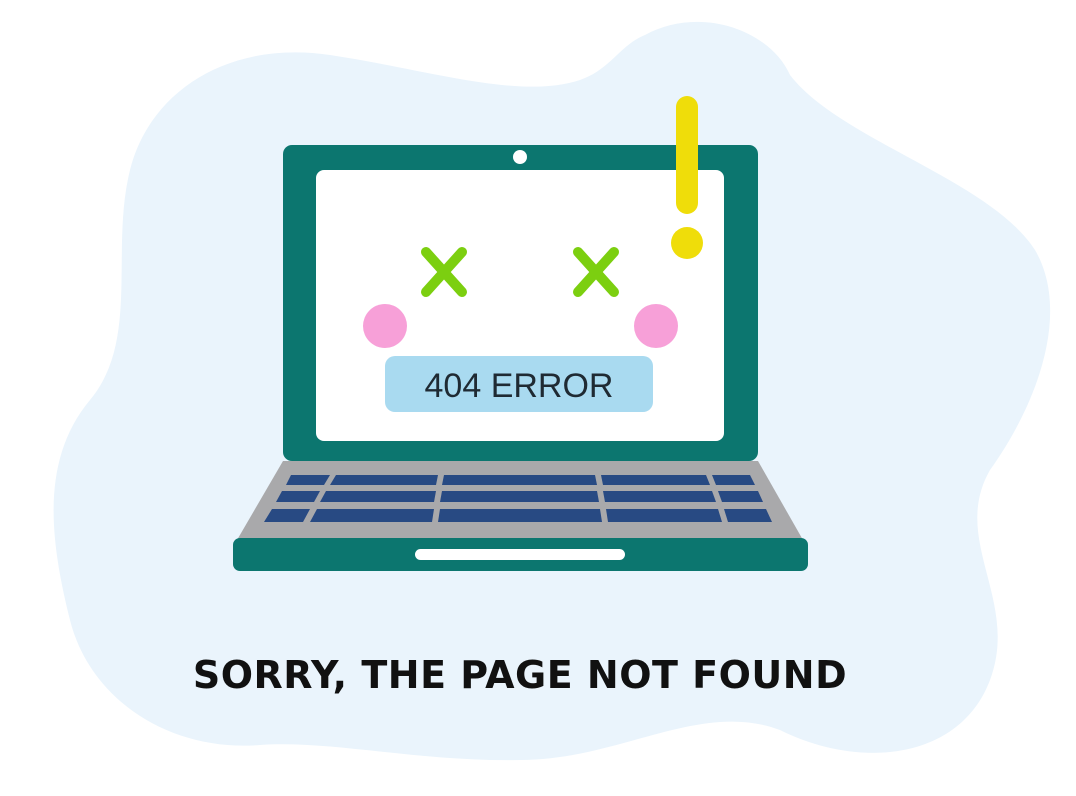 This screenshot has height=796, width=1076. I want to click on keyboard-keys, so click(518, 498).